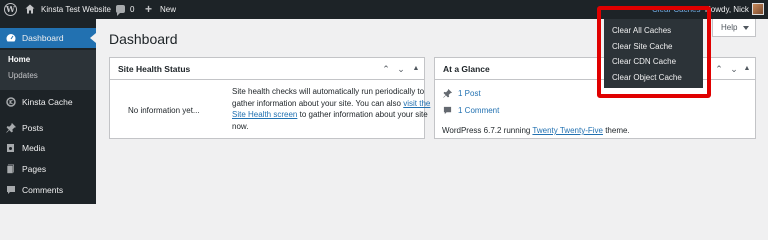  I want to click on avatar, so click(758, 9).